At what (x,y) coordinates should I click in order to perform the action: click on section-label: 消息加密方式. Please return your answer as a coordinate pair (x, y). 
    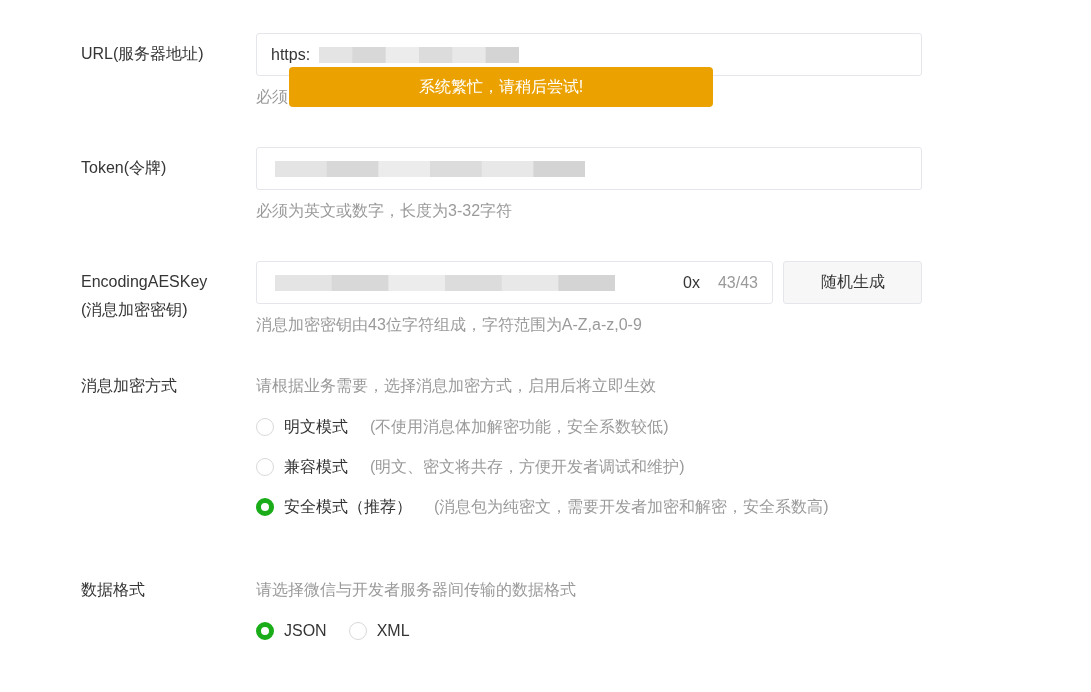
    Looking at the image, I should click on (129, 386).